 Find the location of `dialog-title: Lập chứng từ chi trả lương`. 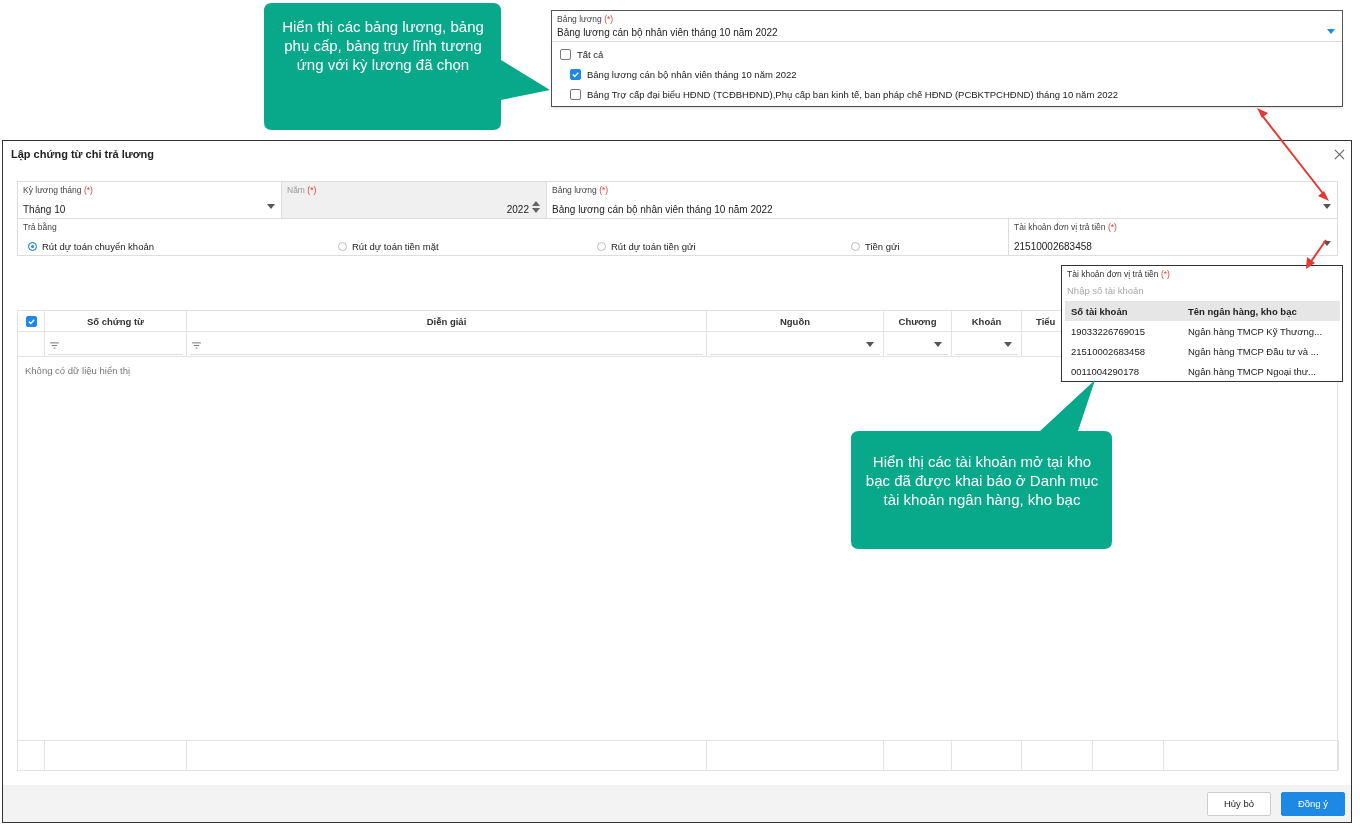

dialog-title: Lập chứng từ chi trả lương is located at coordinates (82, 154).